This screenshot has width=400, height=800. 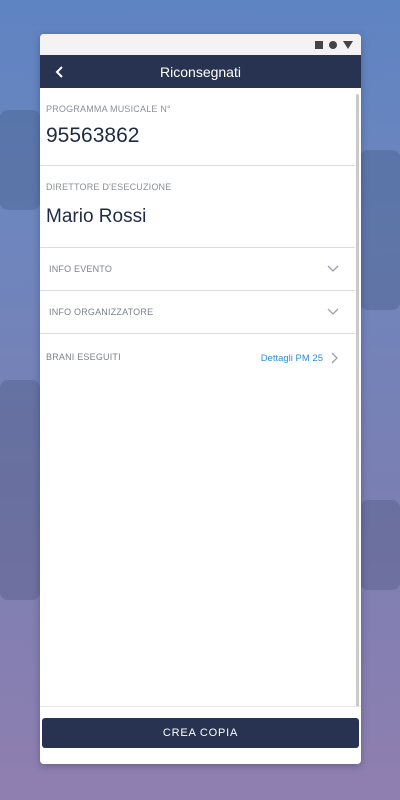 I want to click on direttore-field: DIRETTORE D'ESECUZIONE Mario Rossi, so click(x=197, y=207).